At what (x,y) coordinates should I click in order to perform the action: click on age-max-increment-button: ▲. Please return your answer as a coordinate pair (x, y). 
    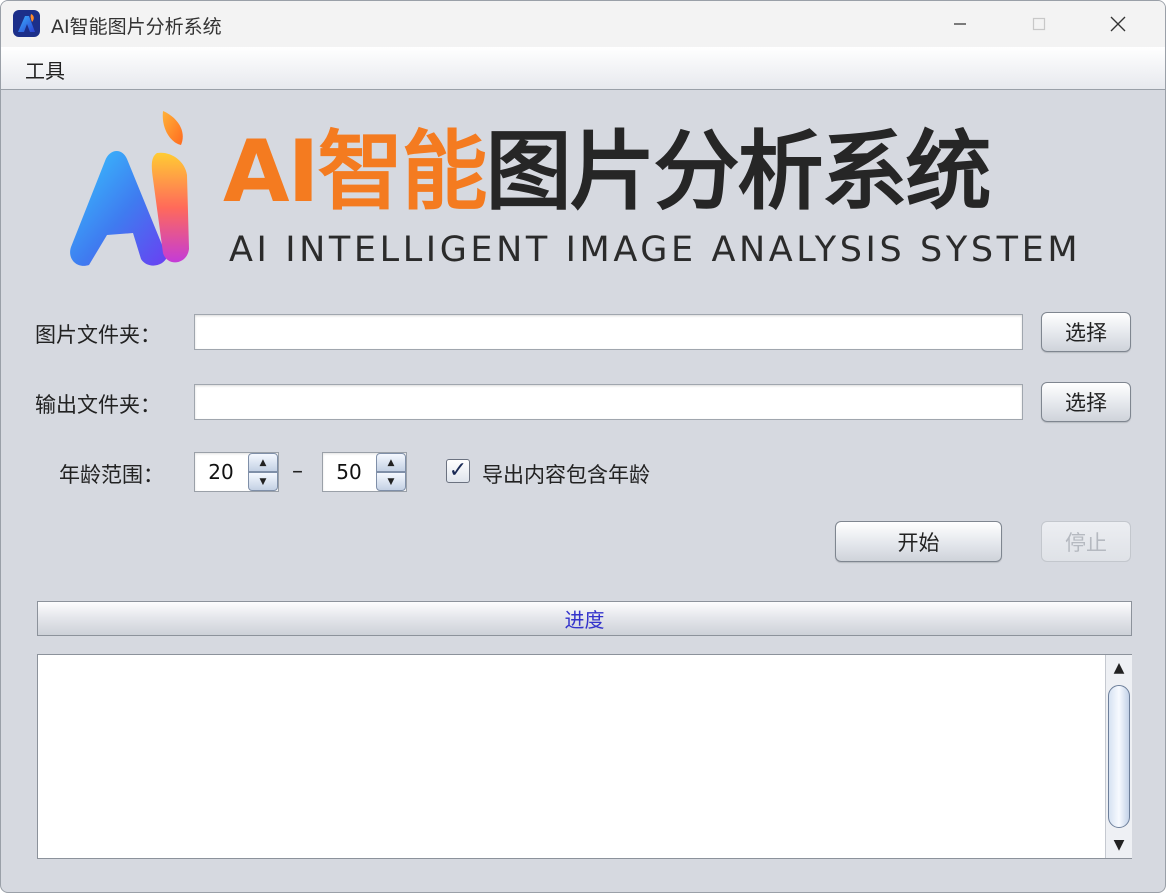
    Looking at the image, I should click on (391, 462).